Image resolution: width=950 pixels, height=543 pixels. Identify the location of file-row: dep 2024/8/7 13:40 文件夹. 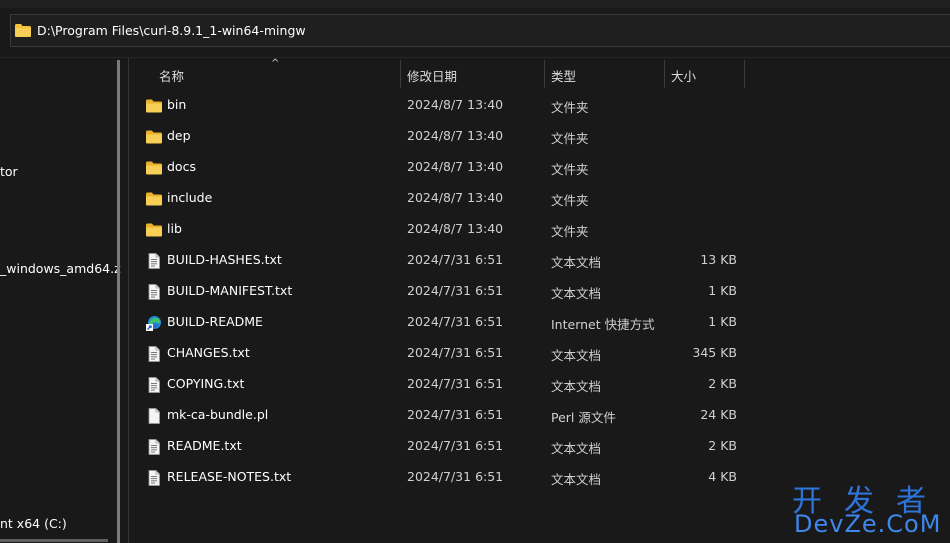
(539, 136).